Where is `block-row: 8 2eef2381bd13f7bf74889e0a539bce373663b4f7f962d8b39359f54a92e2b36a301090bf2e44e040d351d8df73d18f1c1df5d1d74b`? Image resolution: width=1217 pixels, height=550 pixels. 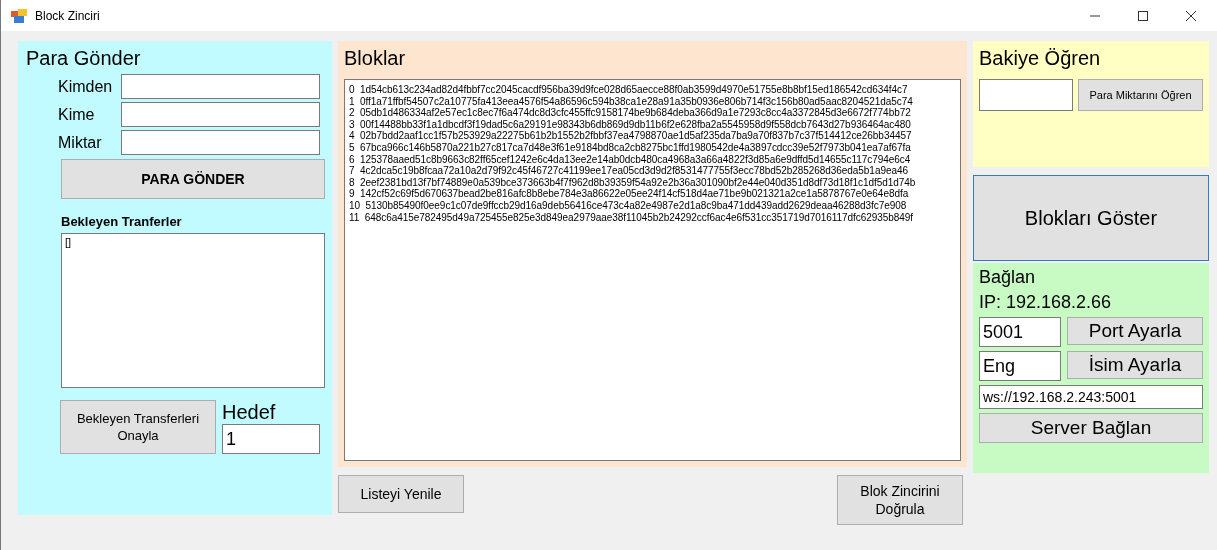
block-row: 8 2eef2381bd13f7bf74889e0a539bce373663b4f7f962d8b39359f54a92e2b36a301090bf2e44e040d351d8df73d18f1c1df5d1d74b is located at coordinates (652, 182).